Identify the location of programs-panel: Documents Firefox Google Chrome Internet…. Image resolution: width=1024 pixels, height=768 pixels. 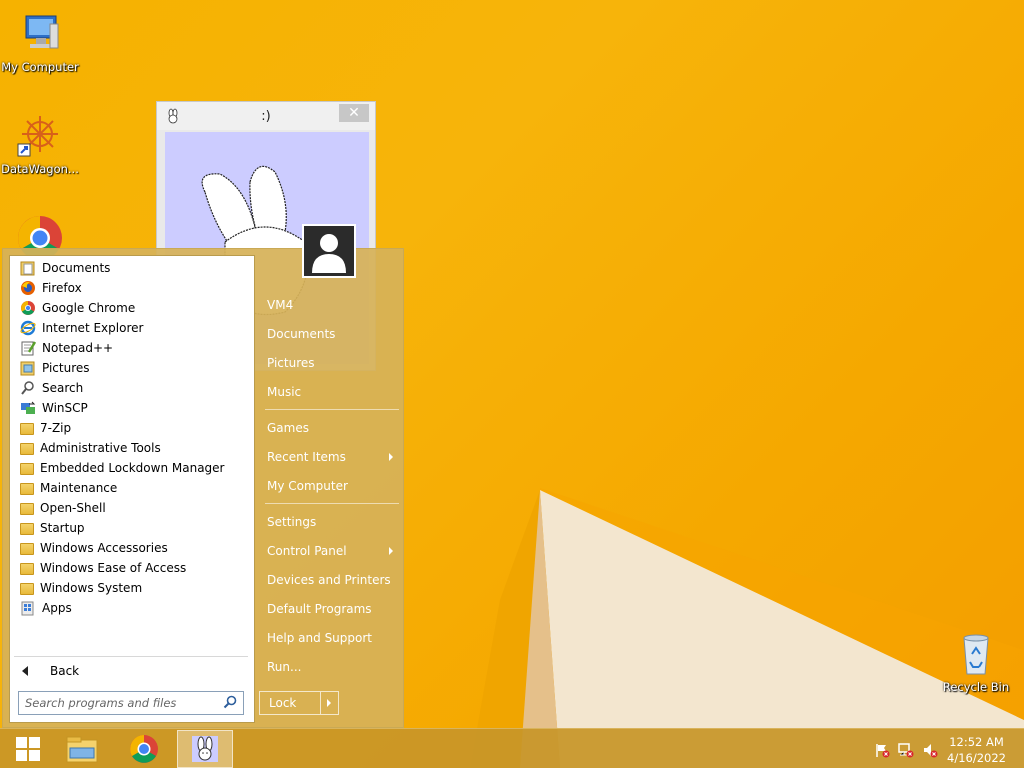
(132, 489).